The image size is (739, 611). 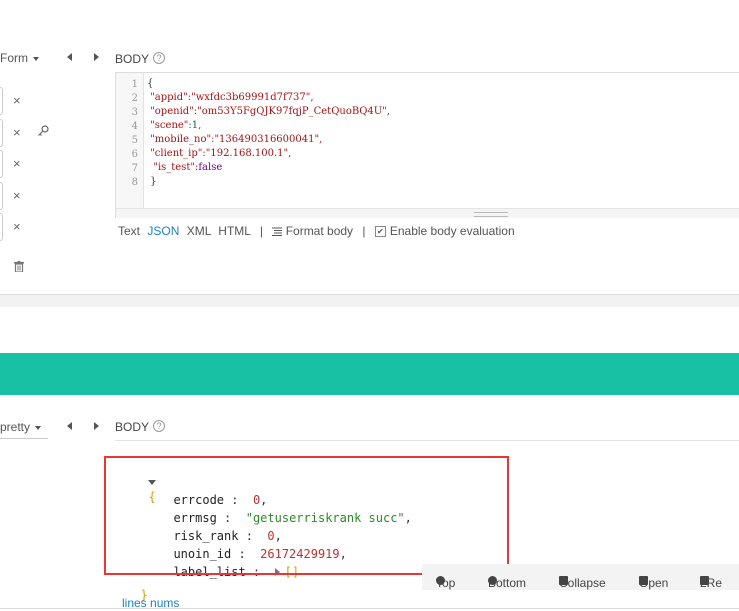 I want to click on code-line: }, so click(x=152, y=181).